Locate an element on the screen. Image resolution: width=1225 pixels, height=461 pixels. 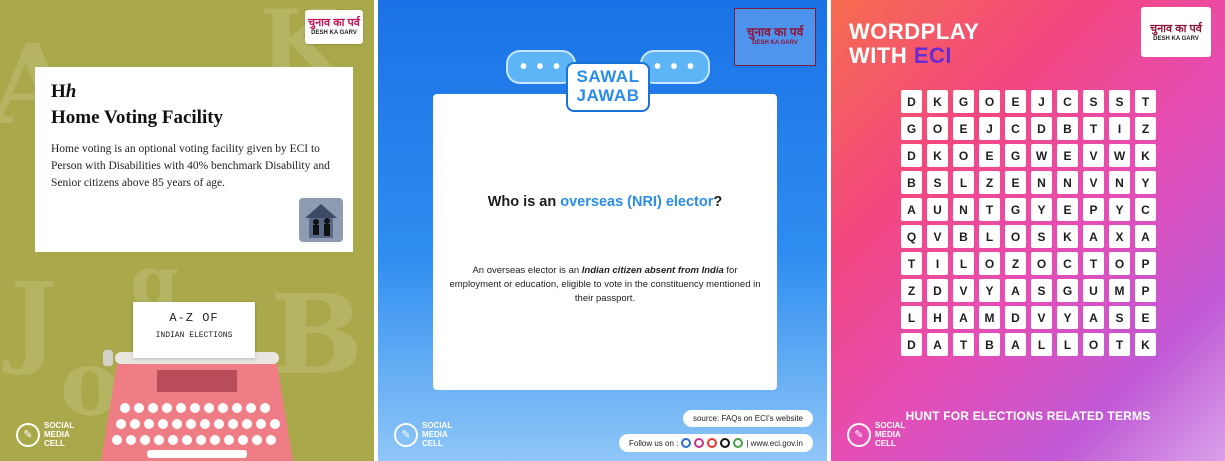
whatsapp-icon is located at coordinates (738, 443).